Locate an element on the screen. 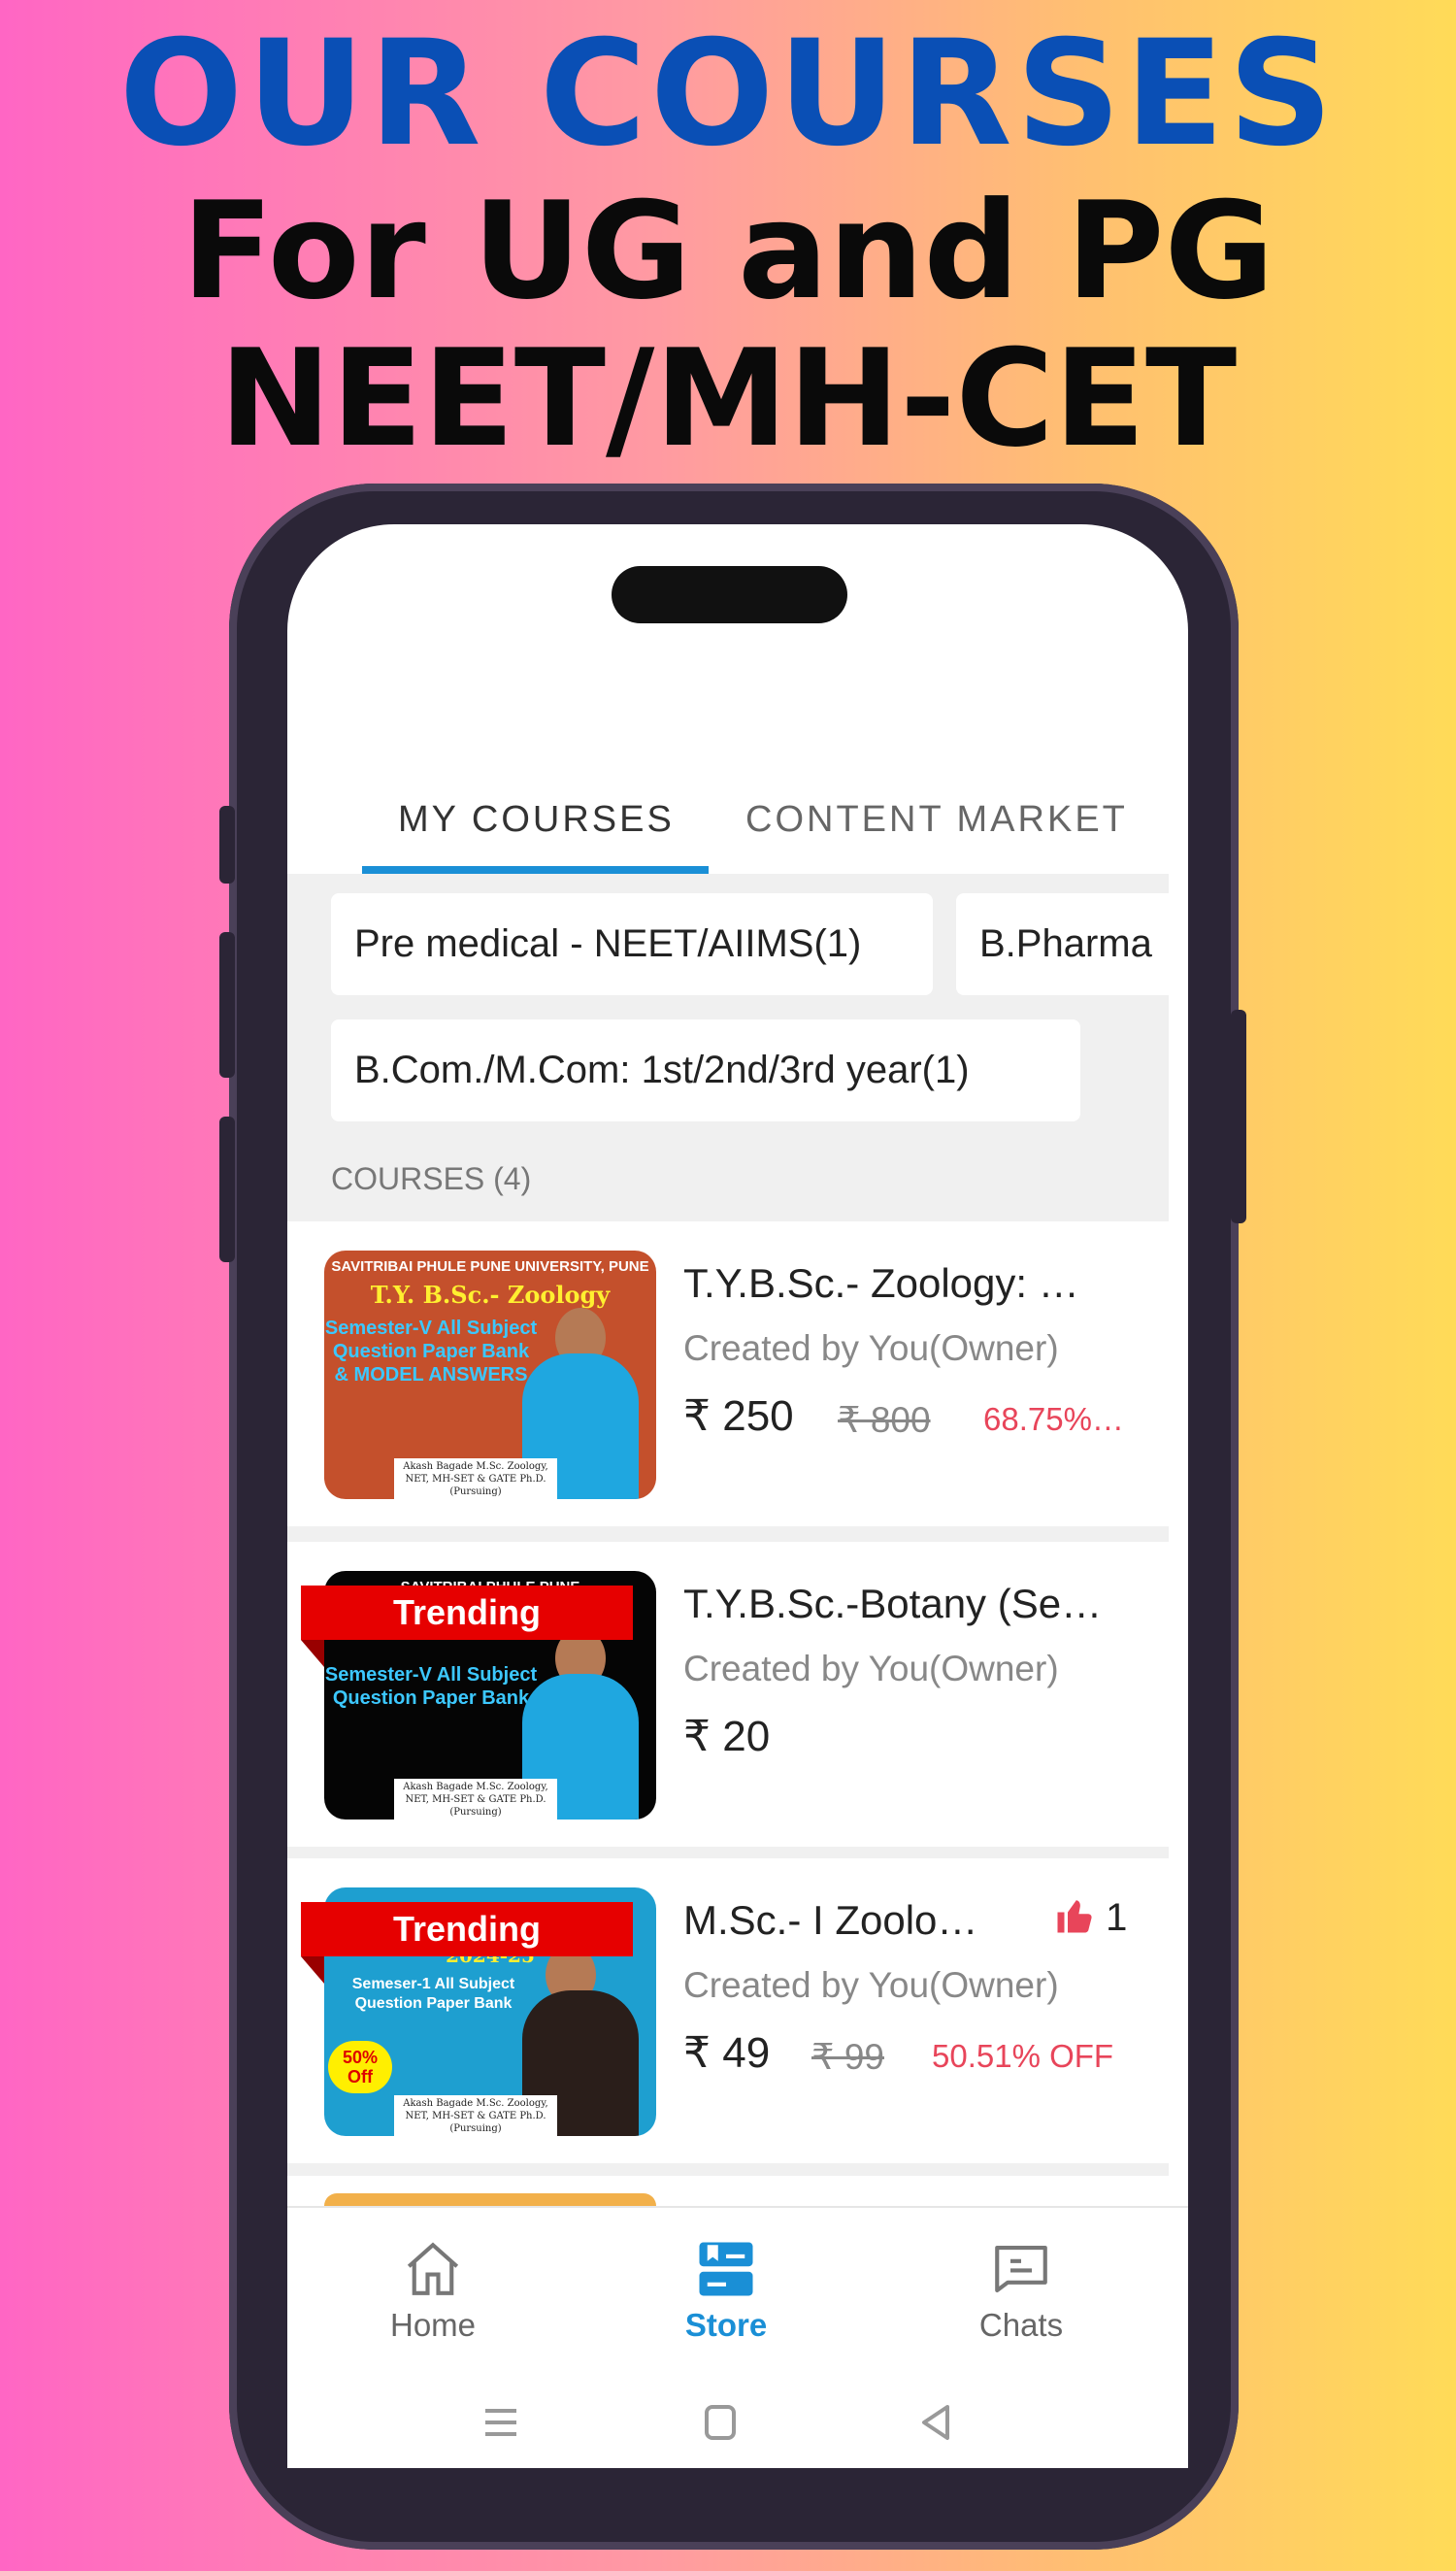 This screenshot has width=1456, height=2571. nav-store: Store is located at coordinates (726, 2290).